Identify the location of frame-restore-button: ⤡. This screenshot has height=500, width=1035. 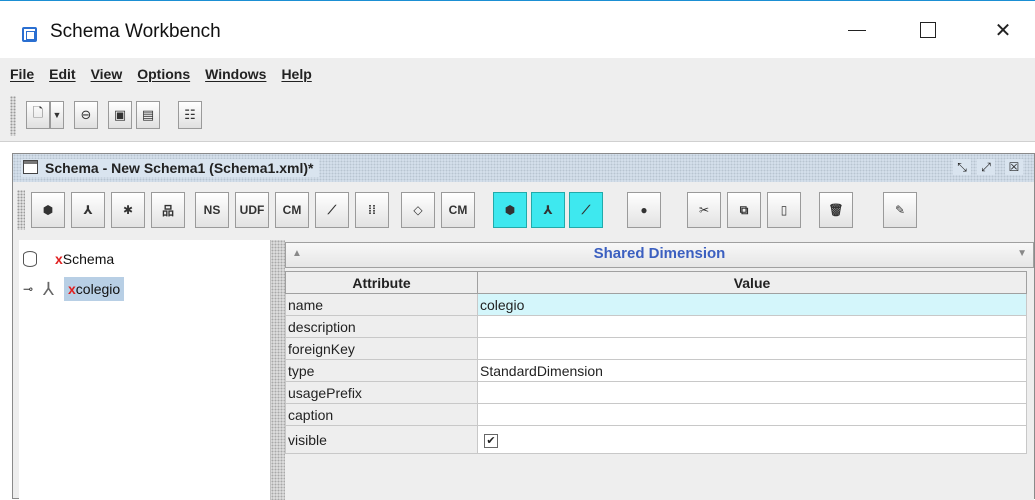
(962, 167).